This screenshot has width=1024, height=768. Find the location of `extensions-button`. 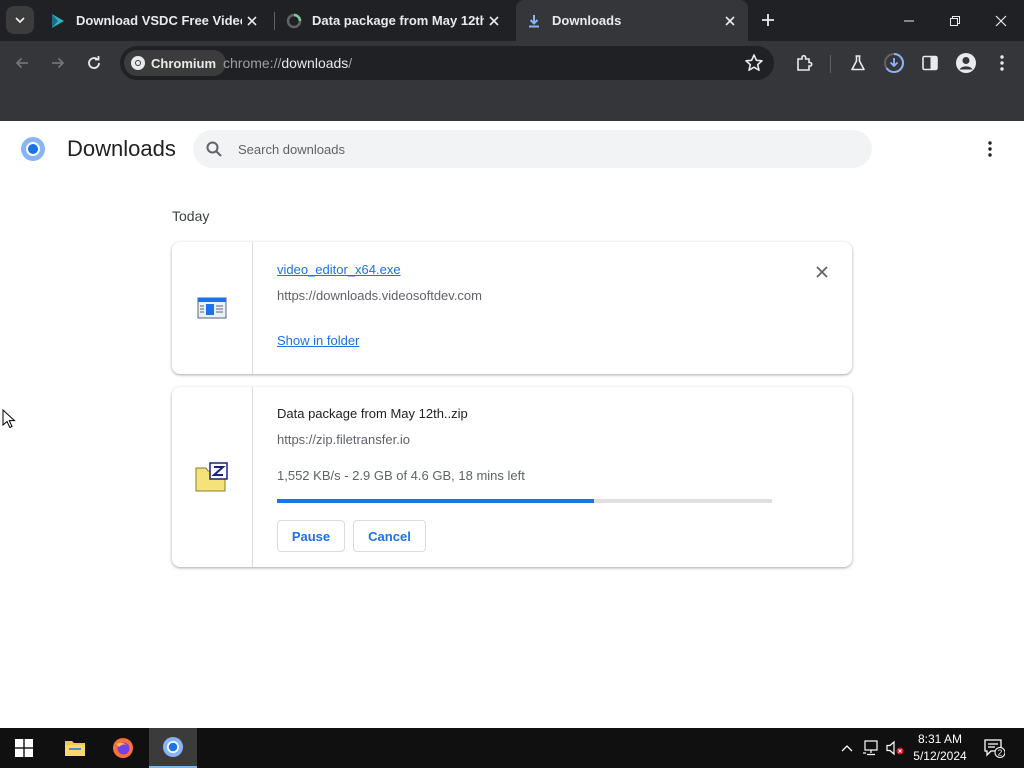

extensions-button is located at coordinates (804, 63).